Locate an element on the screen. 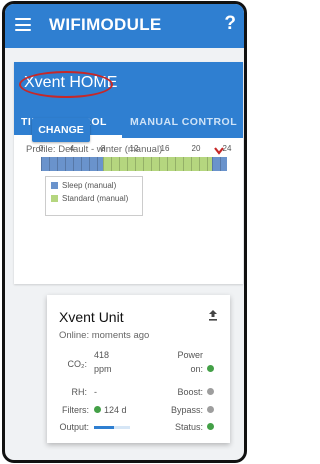  app-title: WIFIMODULE is located at coordinates (105, 24).